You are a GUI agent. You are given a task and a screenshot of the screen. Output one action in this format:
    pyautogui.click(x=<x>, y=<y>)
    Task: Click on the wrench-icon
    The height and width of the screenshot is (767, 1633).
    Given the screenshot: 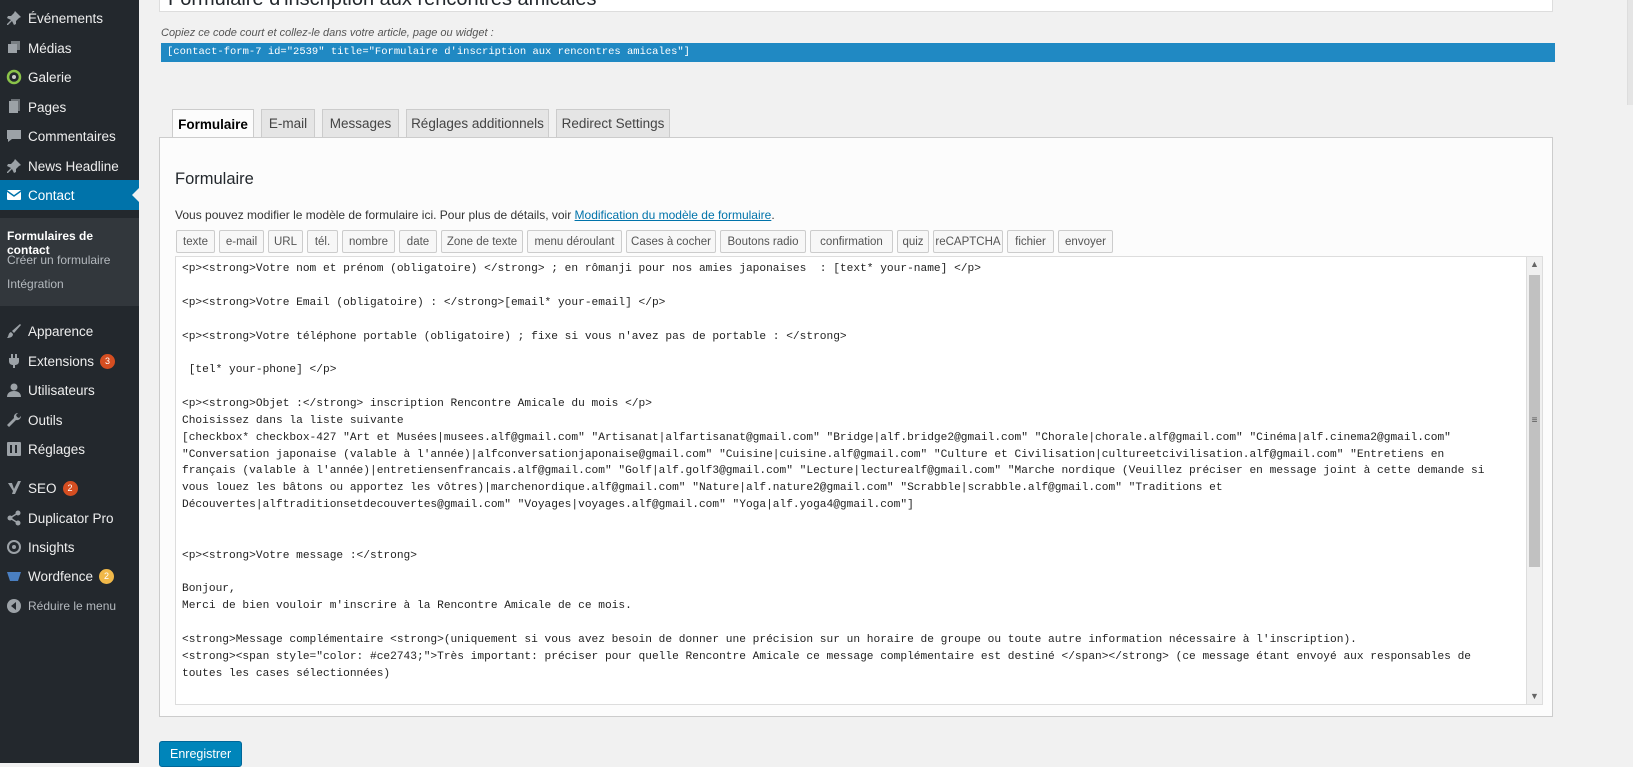 What is the action you would take?
    pyautogui.click(x=14, y=420)
    